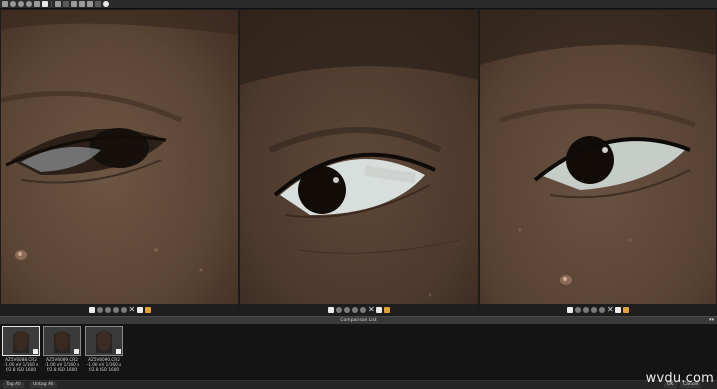 This screenshot has width=717, height=389. I want to click on monitor-icon, so click(82, 4).